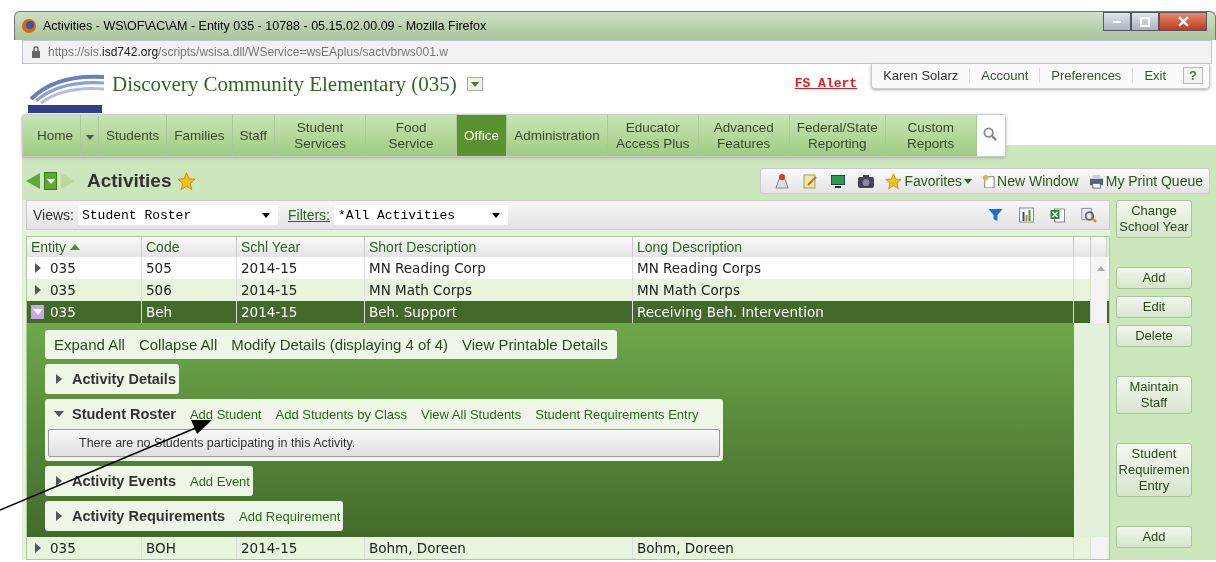 The image size is (1216, 562). I want to click on page-title: Activities, so click(129, 181).